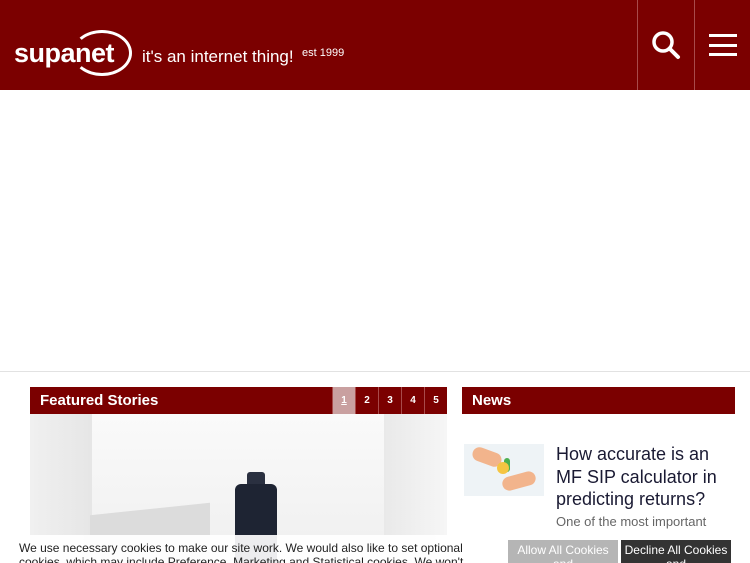 This screenshot has width=750, height=563. I want to click on featured-pagination: 1 2 3 4 5, so click(389, 400).